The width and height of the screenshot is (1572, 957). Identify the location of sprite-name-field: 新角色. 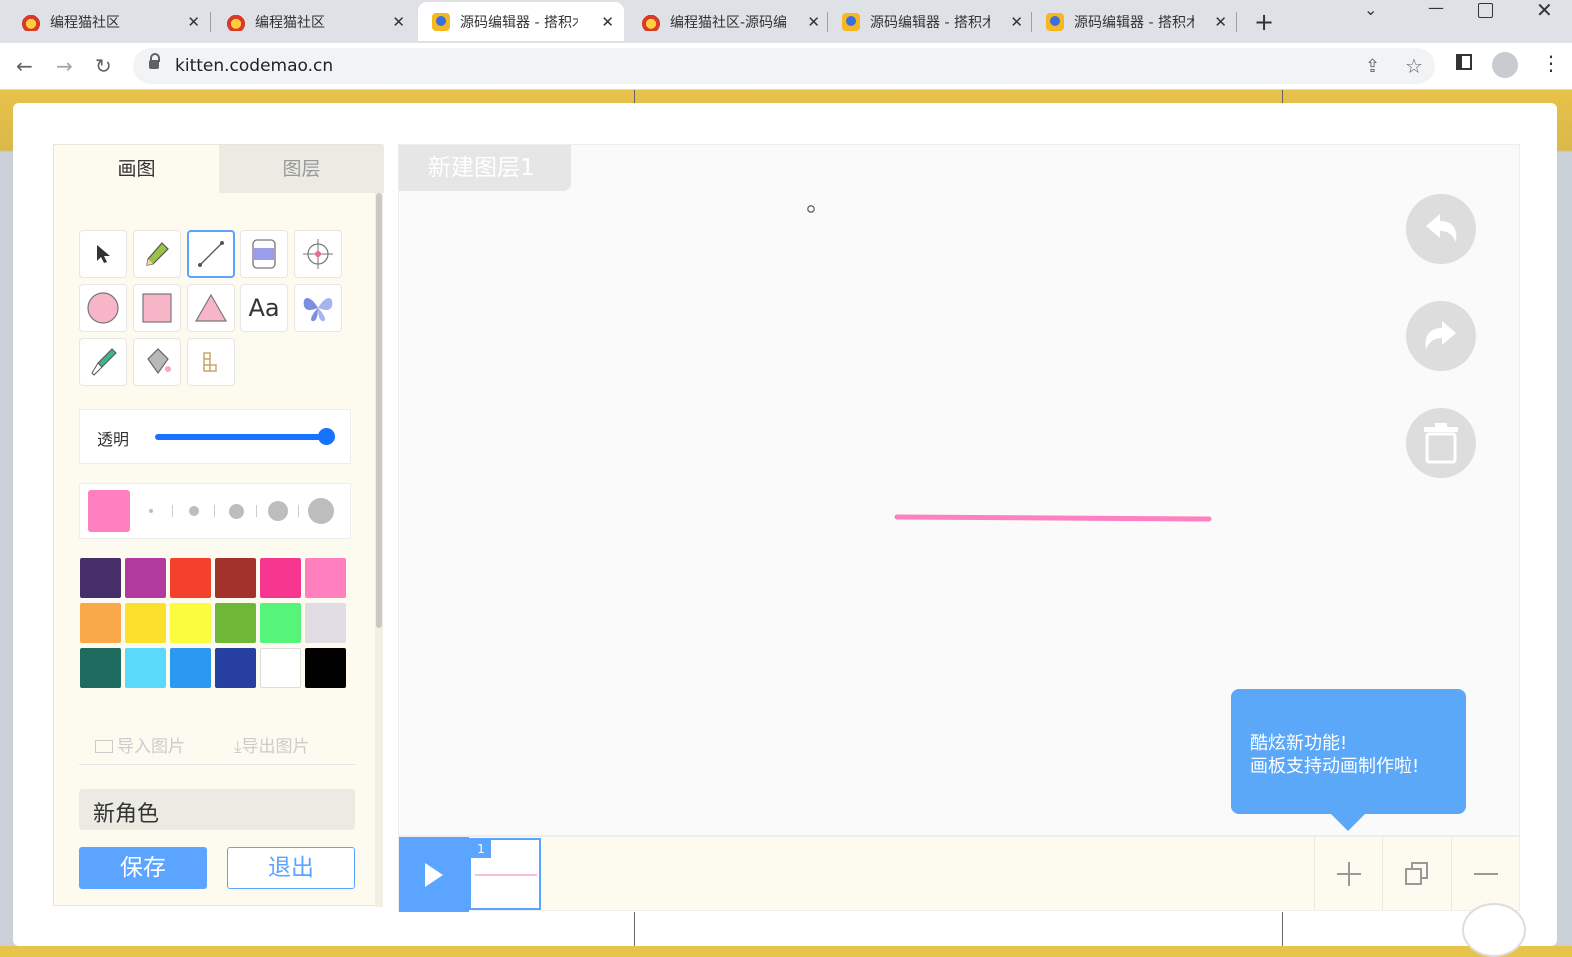
(217, 809).